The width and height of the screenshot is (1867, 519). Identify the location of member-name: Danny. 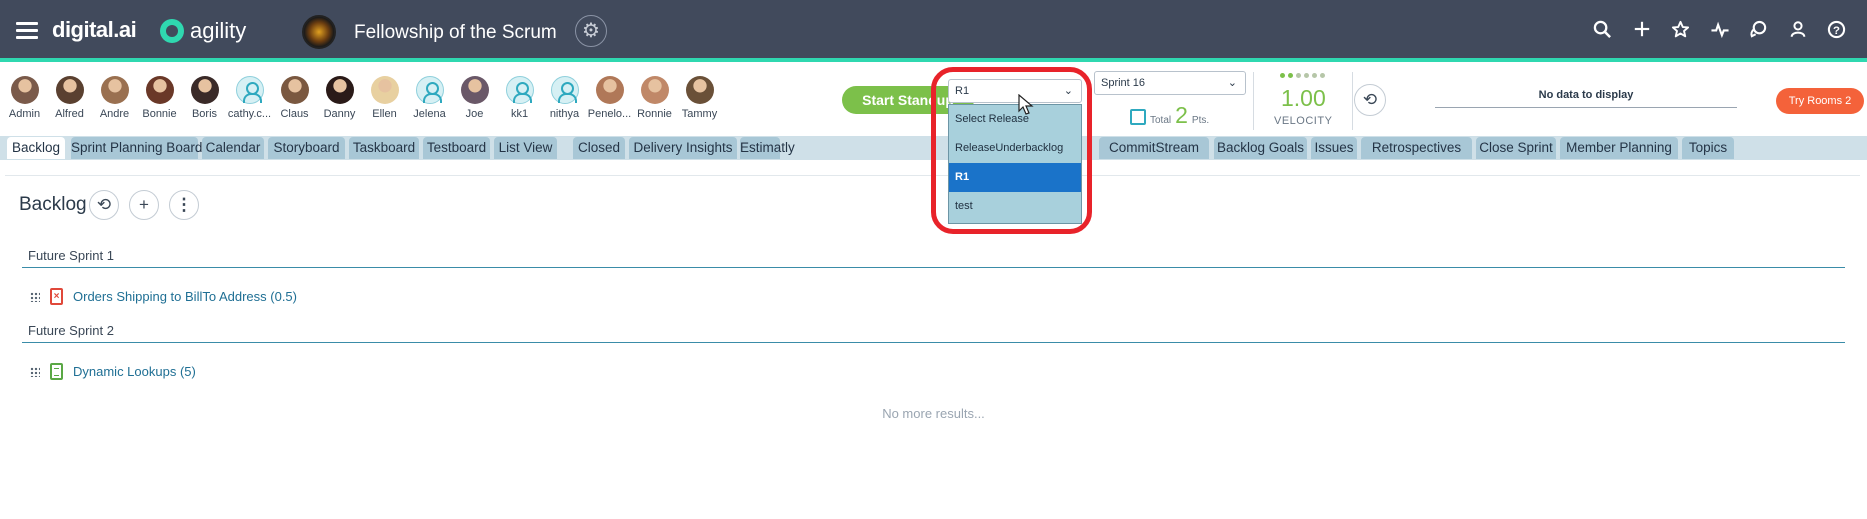
(339, 114).